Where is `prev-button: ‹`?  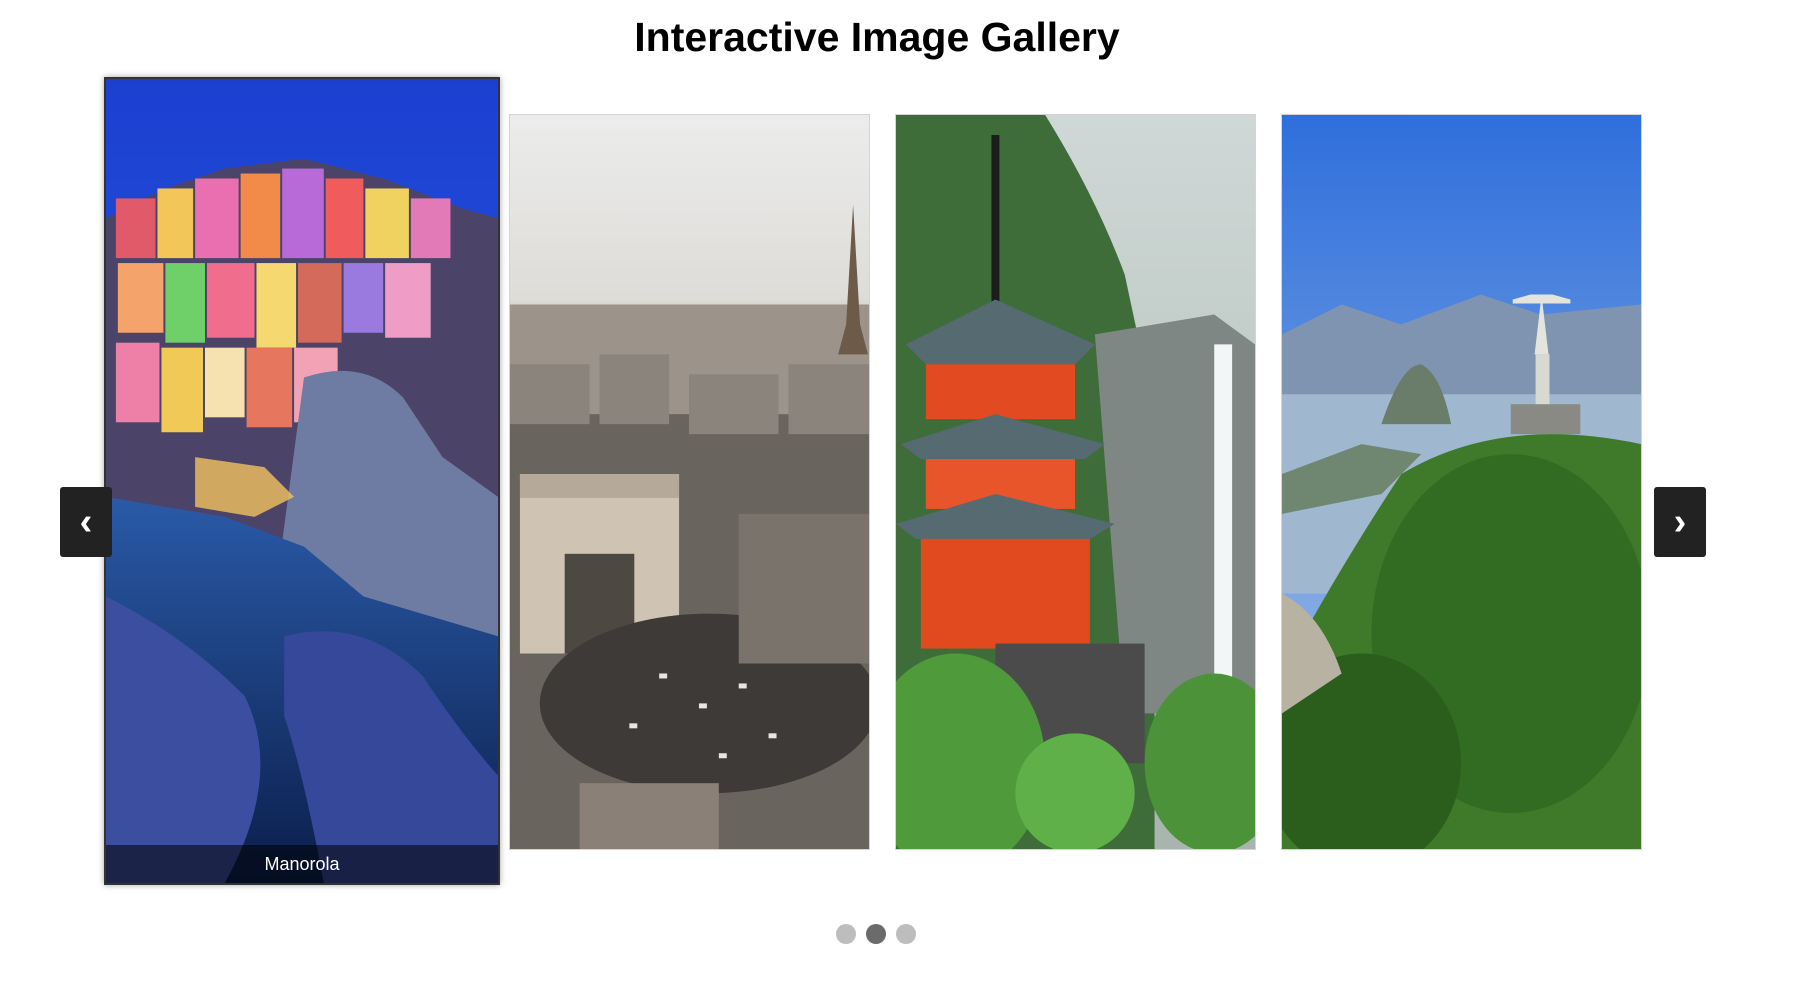 prev-button: ‹ is located at coordinates (86, 522).